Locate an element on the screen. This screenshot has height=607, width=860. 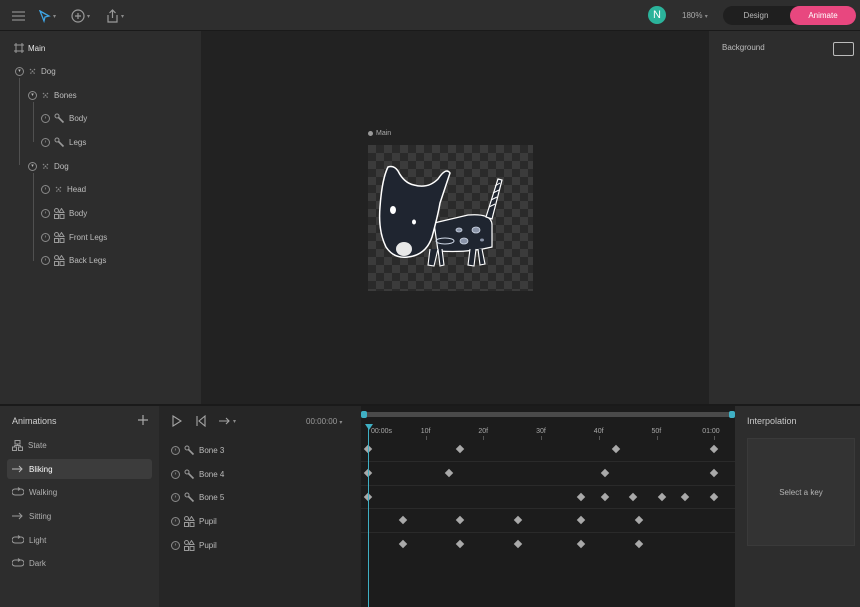
select-tool-button: ▾ is located at coordinates (47, 16).